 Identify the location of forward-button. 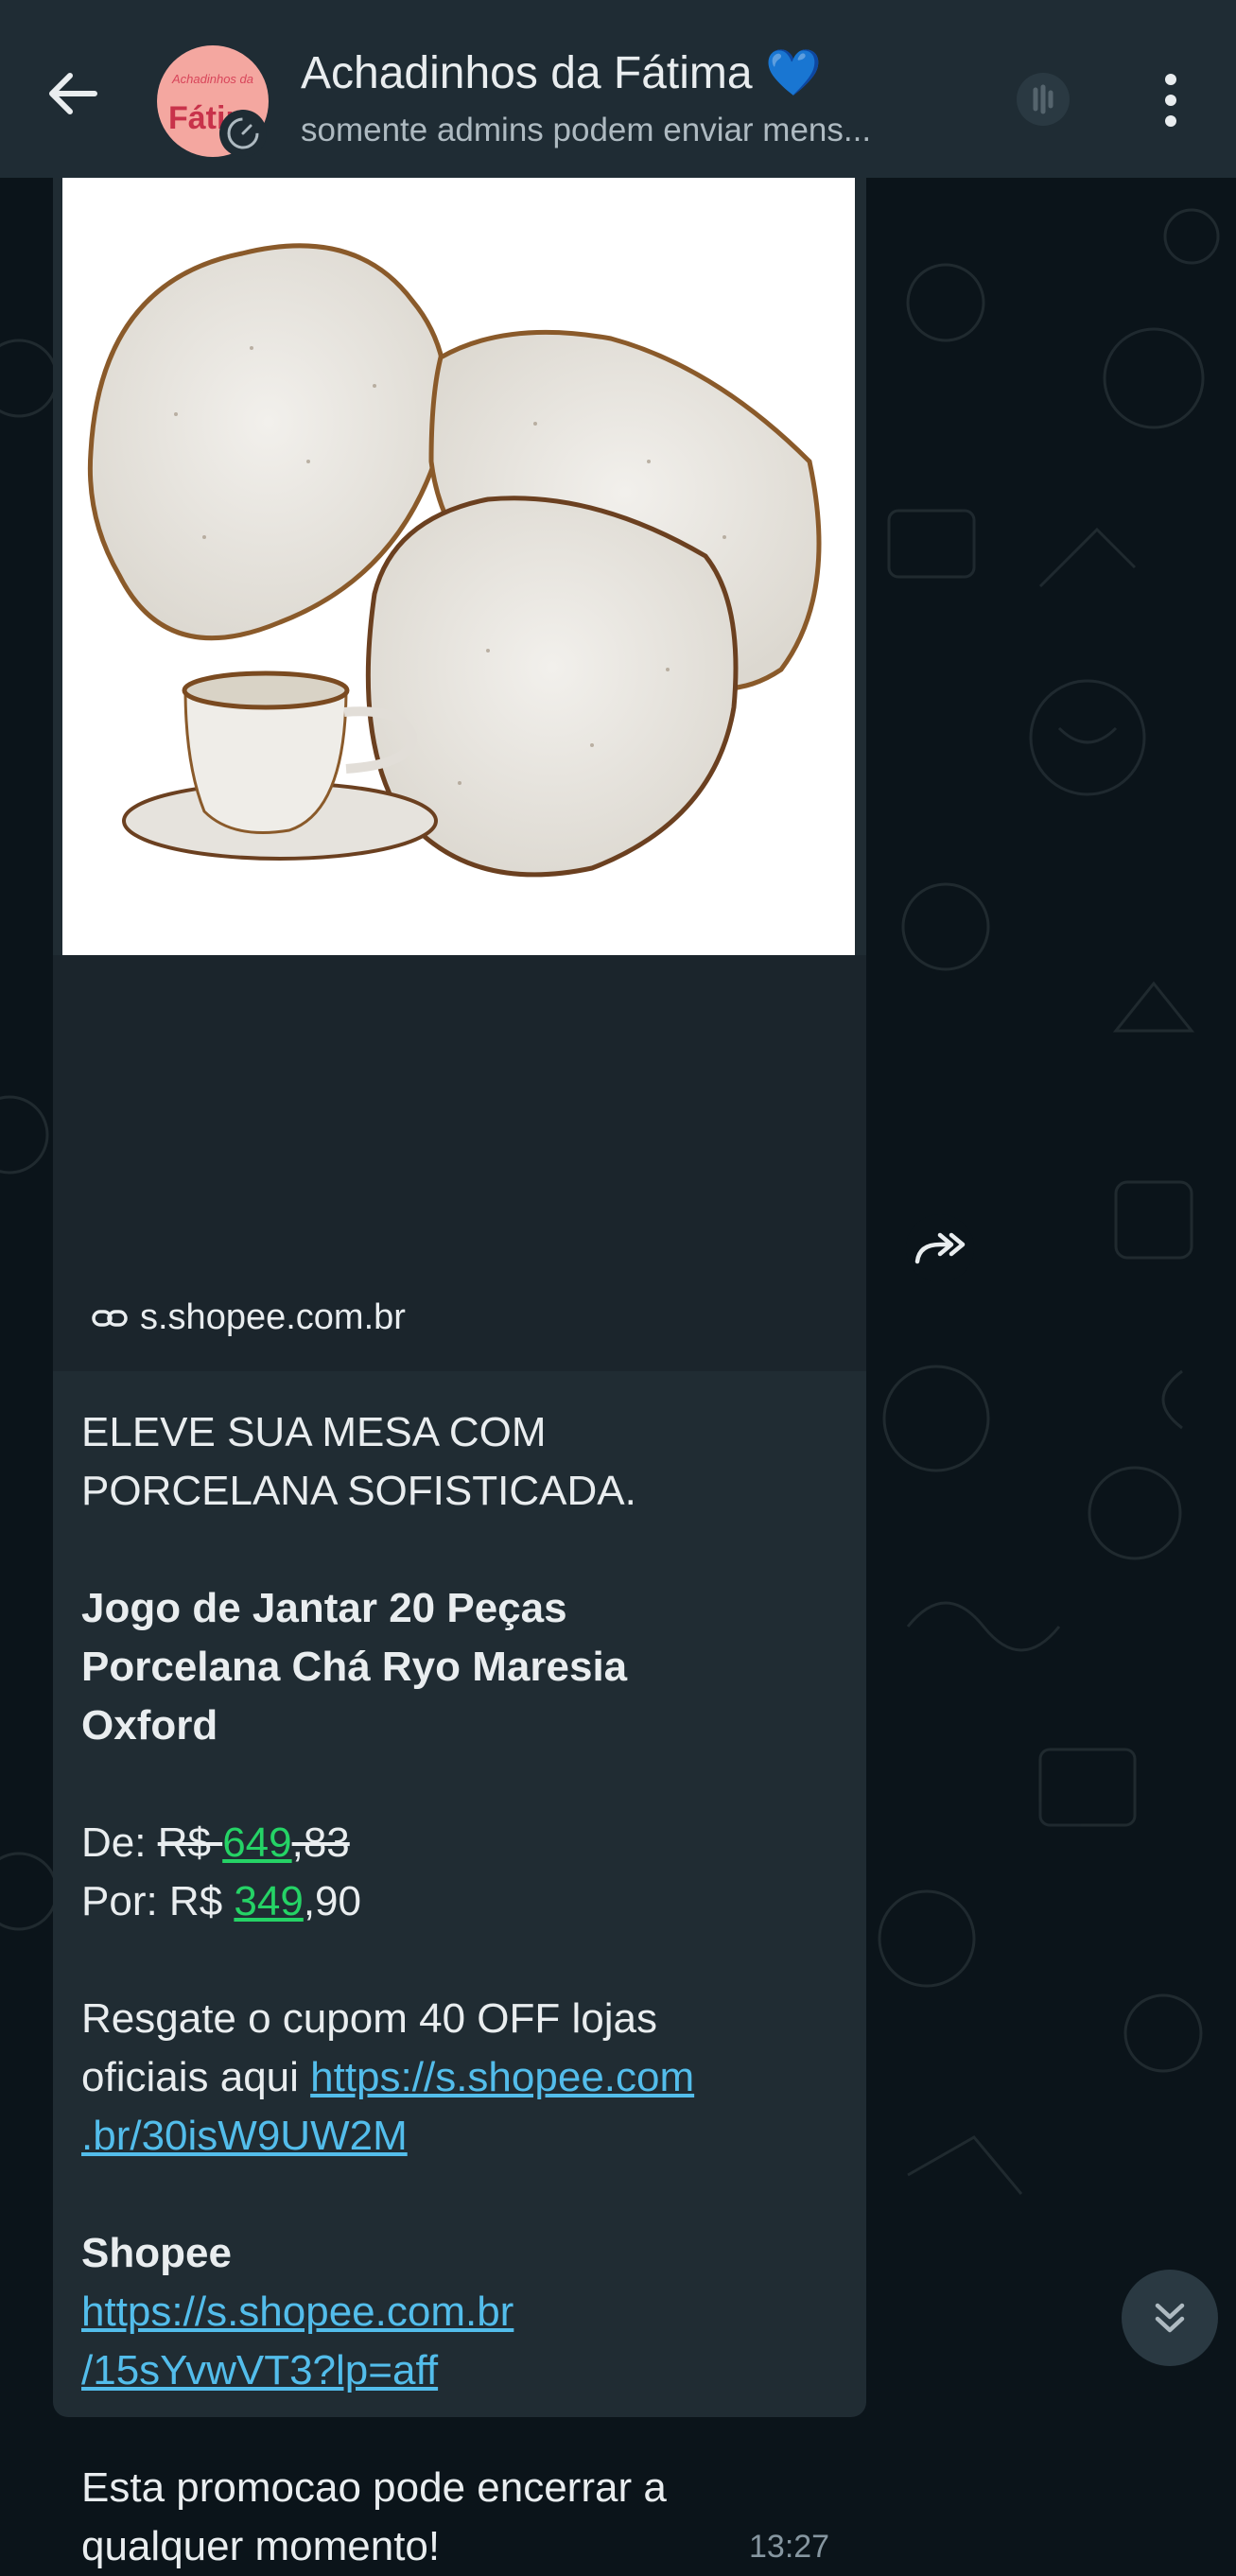
(940, 1248).